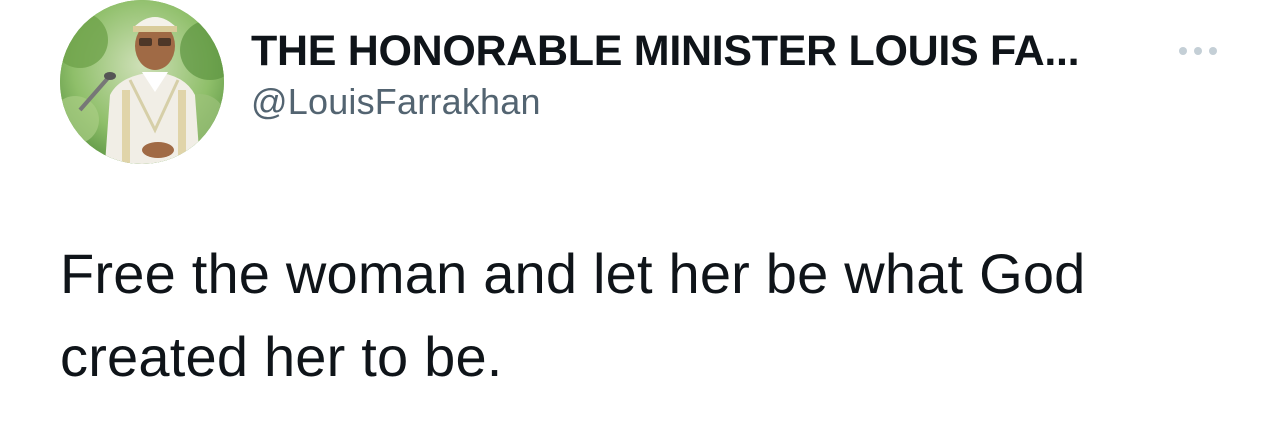 The width and height of the screenshot is (1284, 427). I want to click on more-options-button, so click(1198, 51).